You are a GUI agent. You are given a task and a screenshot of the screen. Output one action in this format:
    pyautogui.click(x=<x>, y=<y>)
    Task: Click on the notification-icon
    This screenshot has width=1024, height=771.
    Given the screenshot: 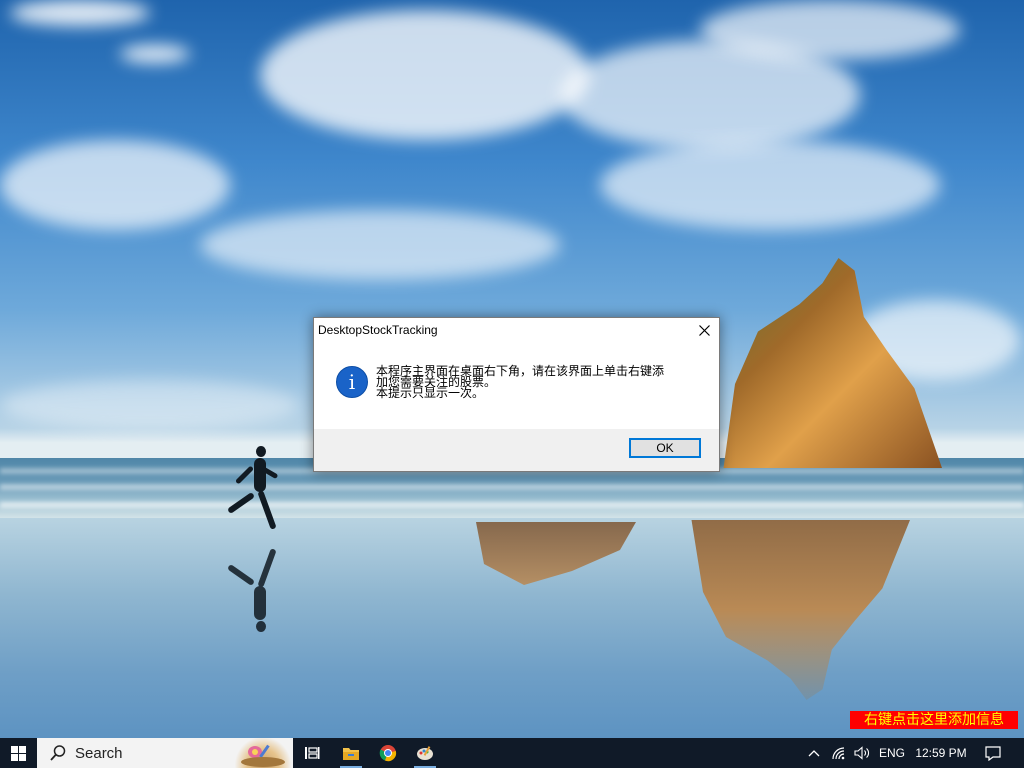 What is the action you would take?
    pyautogui.click(x=993, y=753)
    